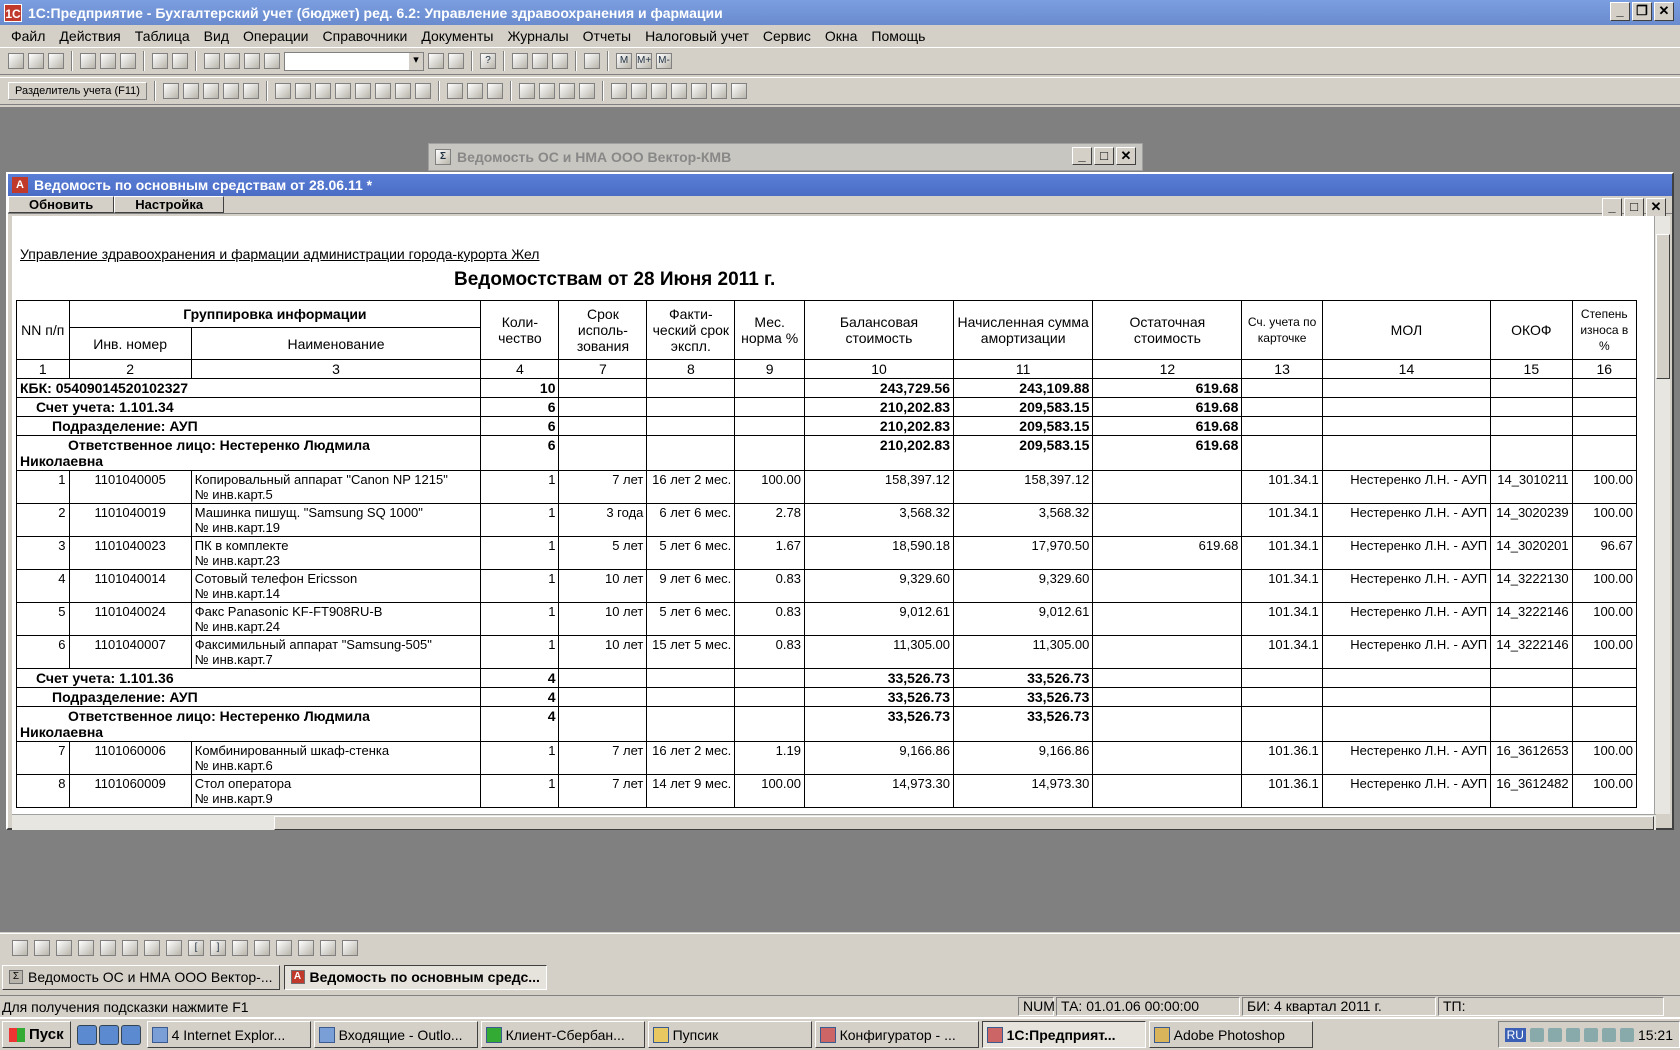 Image resolution: width=1680 pixels, height=1050 pixels. Describe the element at coordinates (232, 61) in the screenshot. I see `undo-icon` at that location.